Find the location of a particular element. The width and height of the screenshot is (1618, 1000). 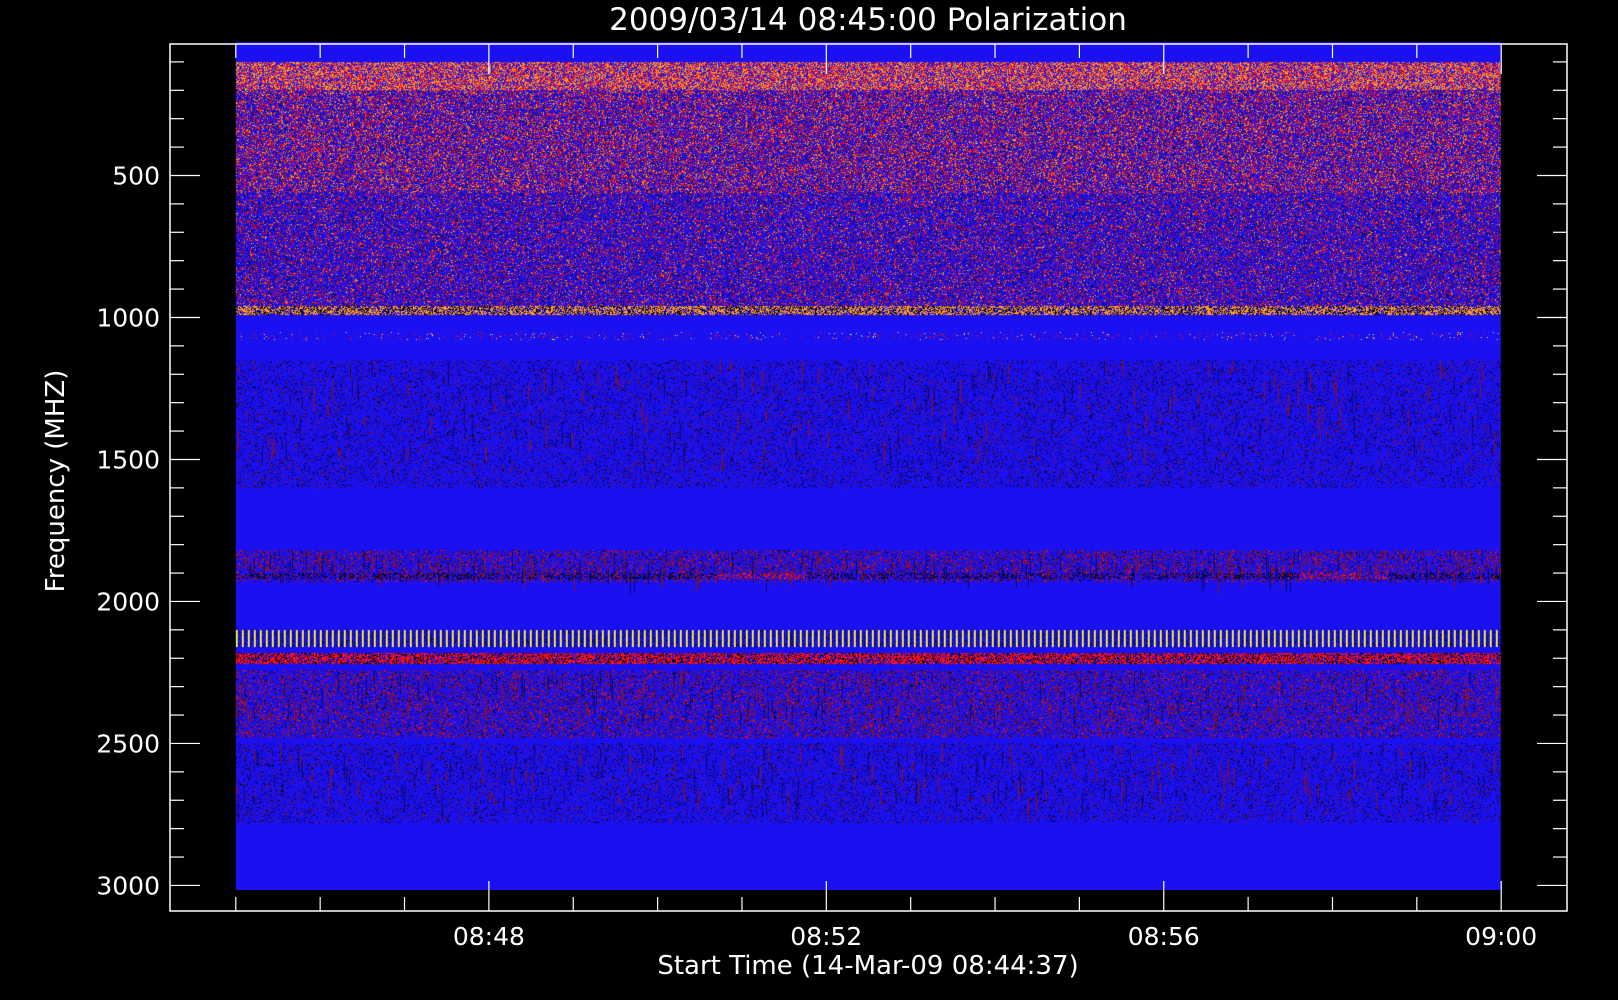

x-tick-label: 08:52 is located at coordinates (826, 936).